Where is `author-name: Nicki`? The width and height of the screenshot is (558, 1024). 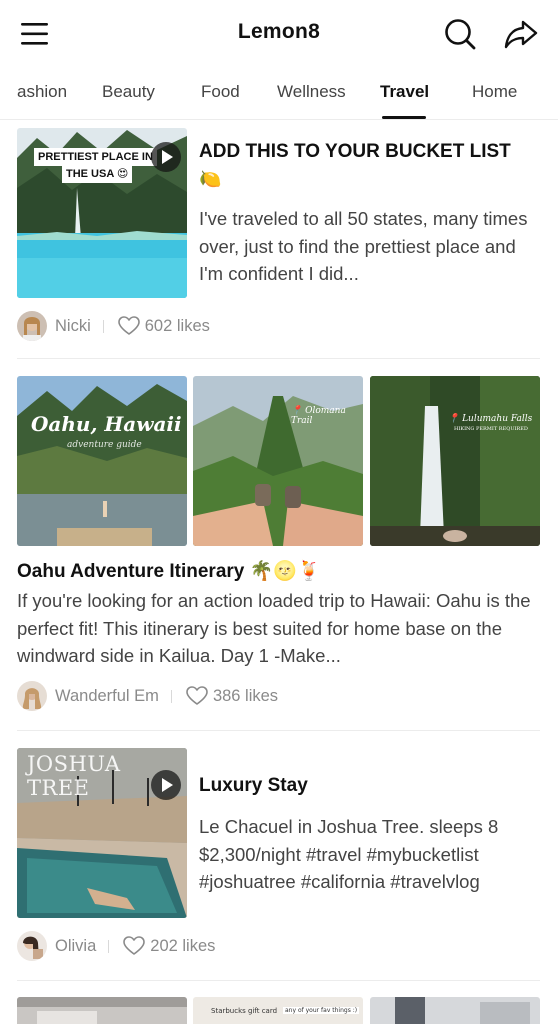
author-name: Nicki is located at coordinates (73, 326).